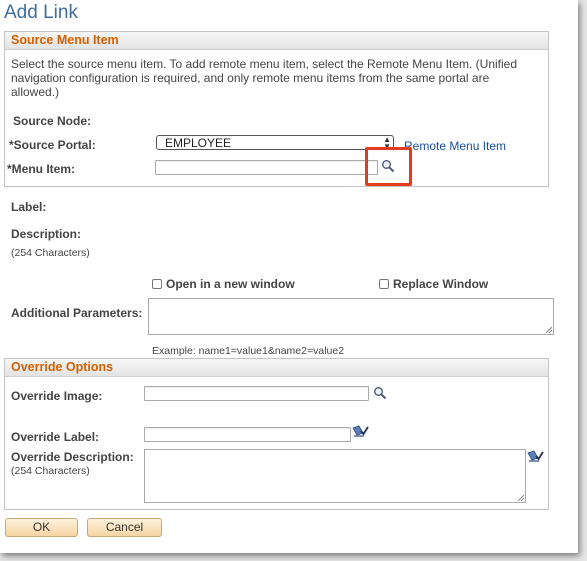 The width and height of the screenshot is (587, 561). I want to click on description-label: Description:, so click(46, 234).